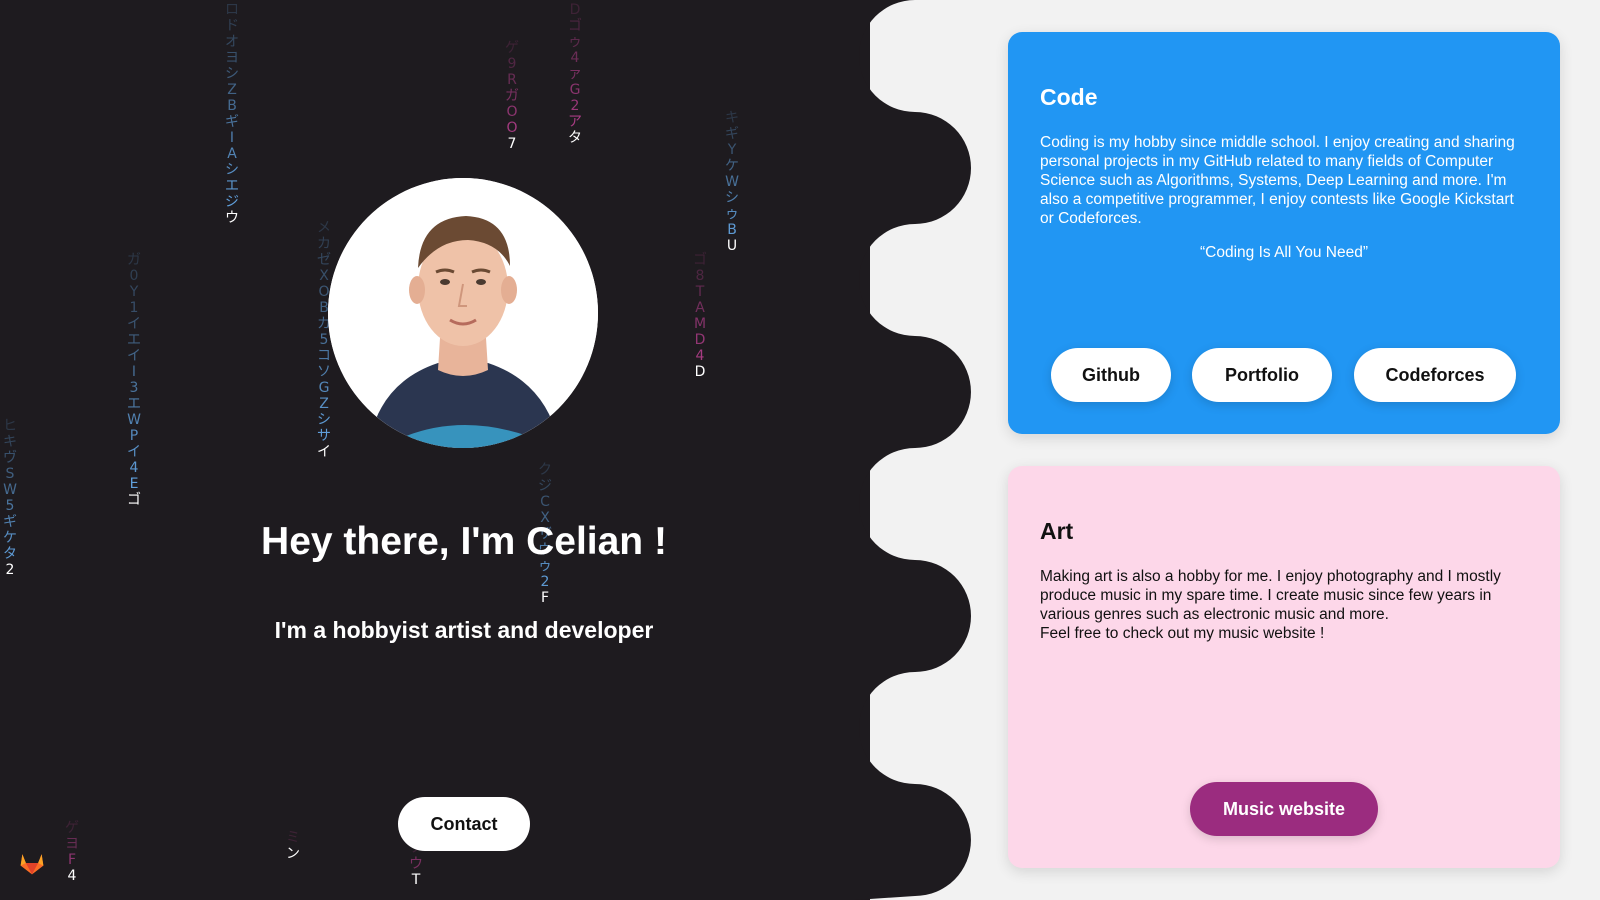 The height and width of the screenshot is (900, 1600). I want to click on matrix-glyph: ァ, so click(575, 74).